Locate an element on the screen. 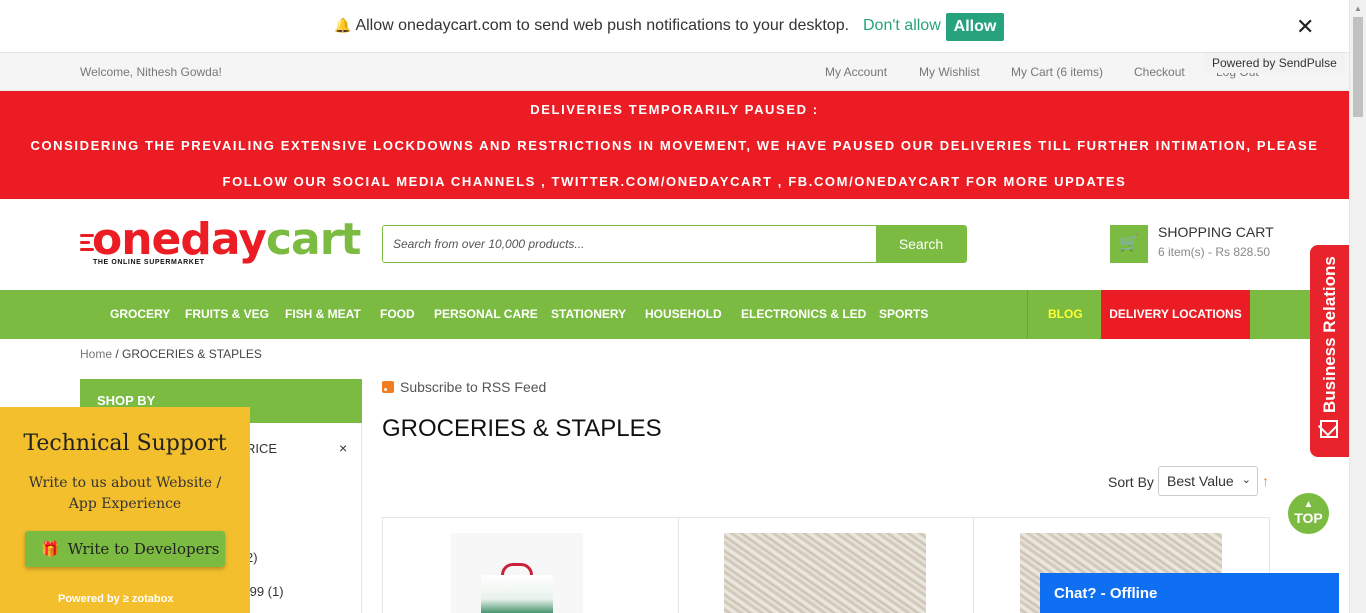  search-bar: Search is located at coordinates (674, 244).